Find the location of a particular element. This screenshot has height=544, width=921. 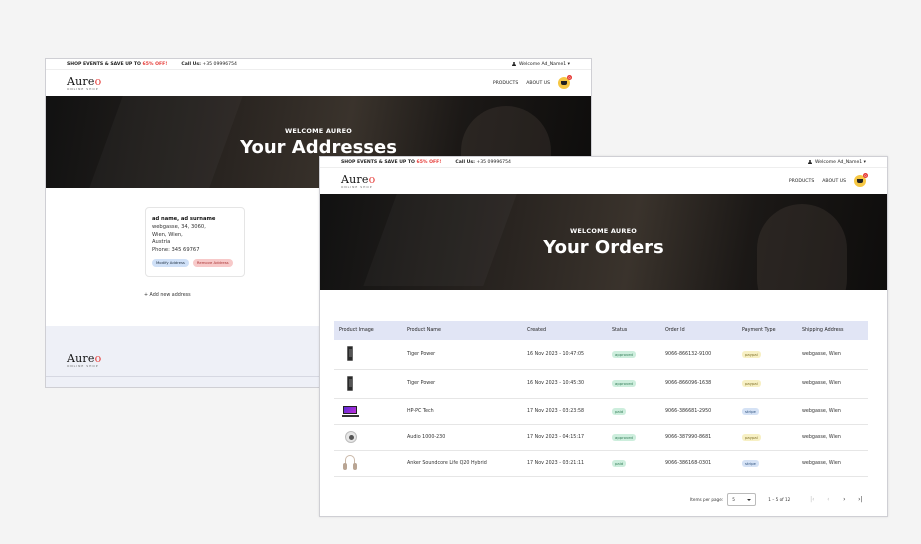

created-date: 17 Nov 2023 - 04:15:17 is located at coordinates (556, 437).